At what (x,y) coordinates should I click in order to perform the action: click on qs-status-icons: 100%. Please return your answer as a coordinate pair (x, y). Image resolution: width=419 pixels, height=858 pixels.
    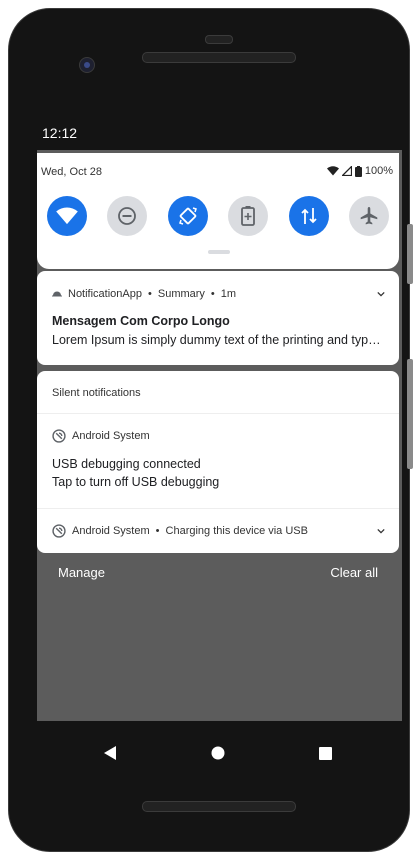
    Looking at the image, I should click on (359, 171).